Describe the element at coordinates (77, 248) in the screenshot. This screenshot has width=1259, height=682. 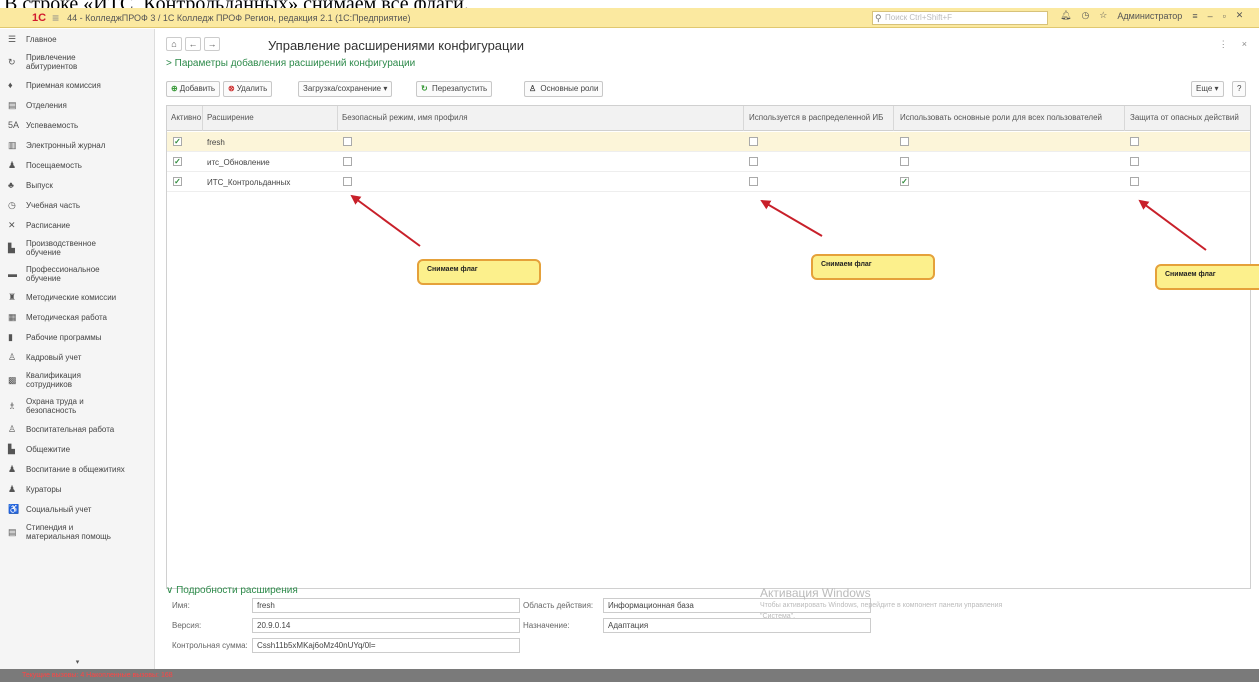
I see `sidebar-item-10: ▙ Производственное обучение` at that location.